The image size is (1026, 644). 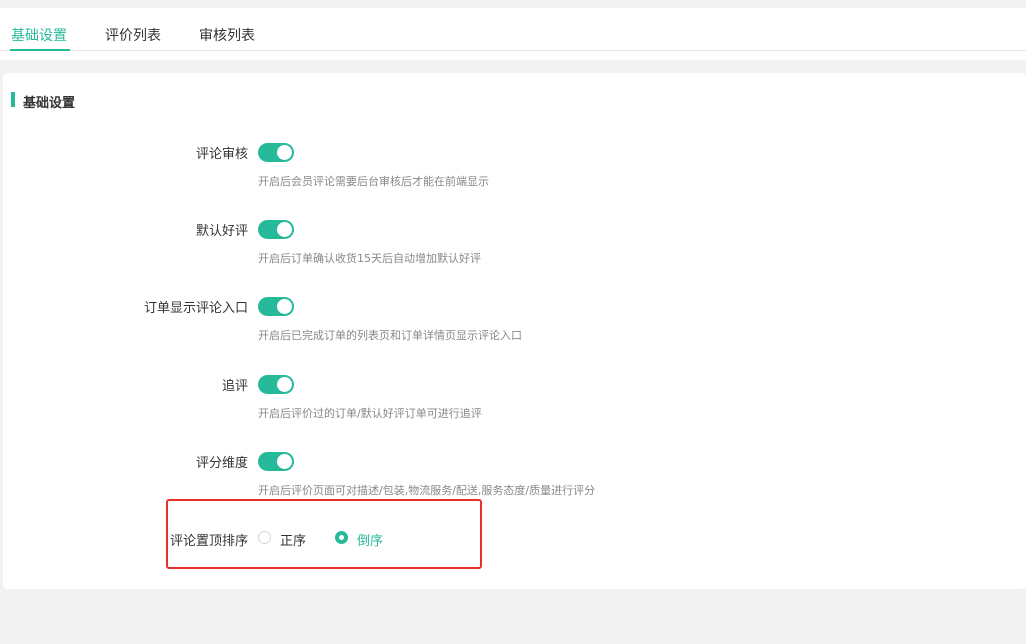 What do you see at coordinates (276, 306) in the screenshot?
I see `order-review-entry-switch` at bounding box center [276, 306].